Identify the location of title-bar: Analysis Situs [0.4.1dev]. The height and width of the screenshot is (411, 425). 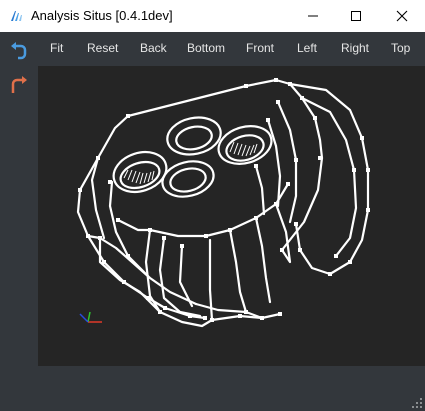
(212, 16).